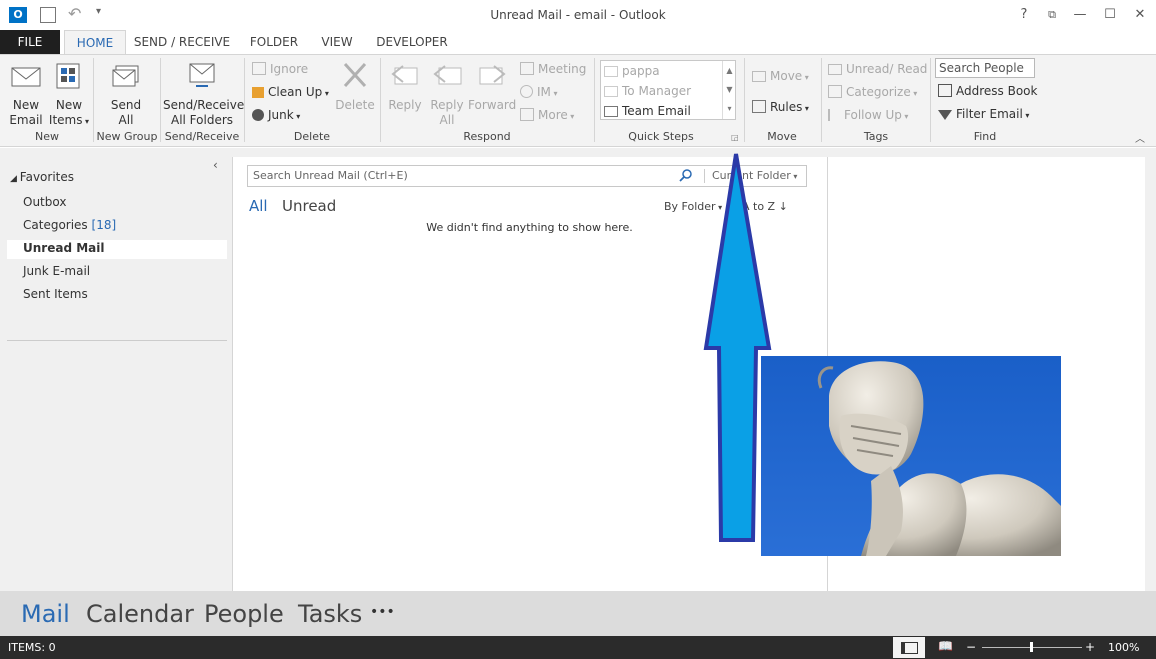 The height and width of the screenshot is (659, 1156). I want to click on meeting-icon, so click(527, 68).